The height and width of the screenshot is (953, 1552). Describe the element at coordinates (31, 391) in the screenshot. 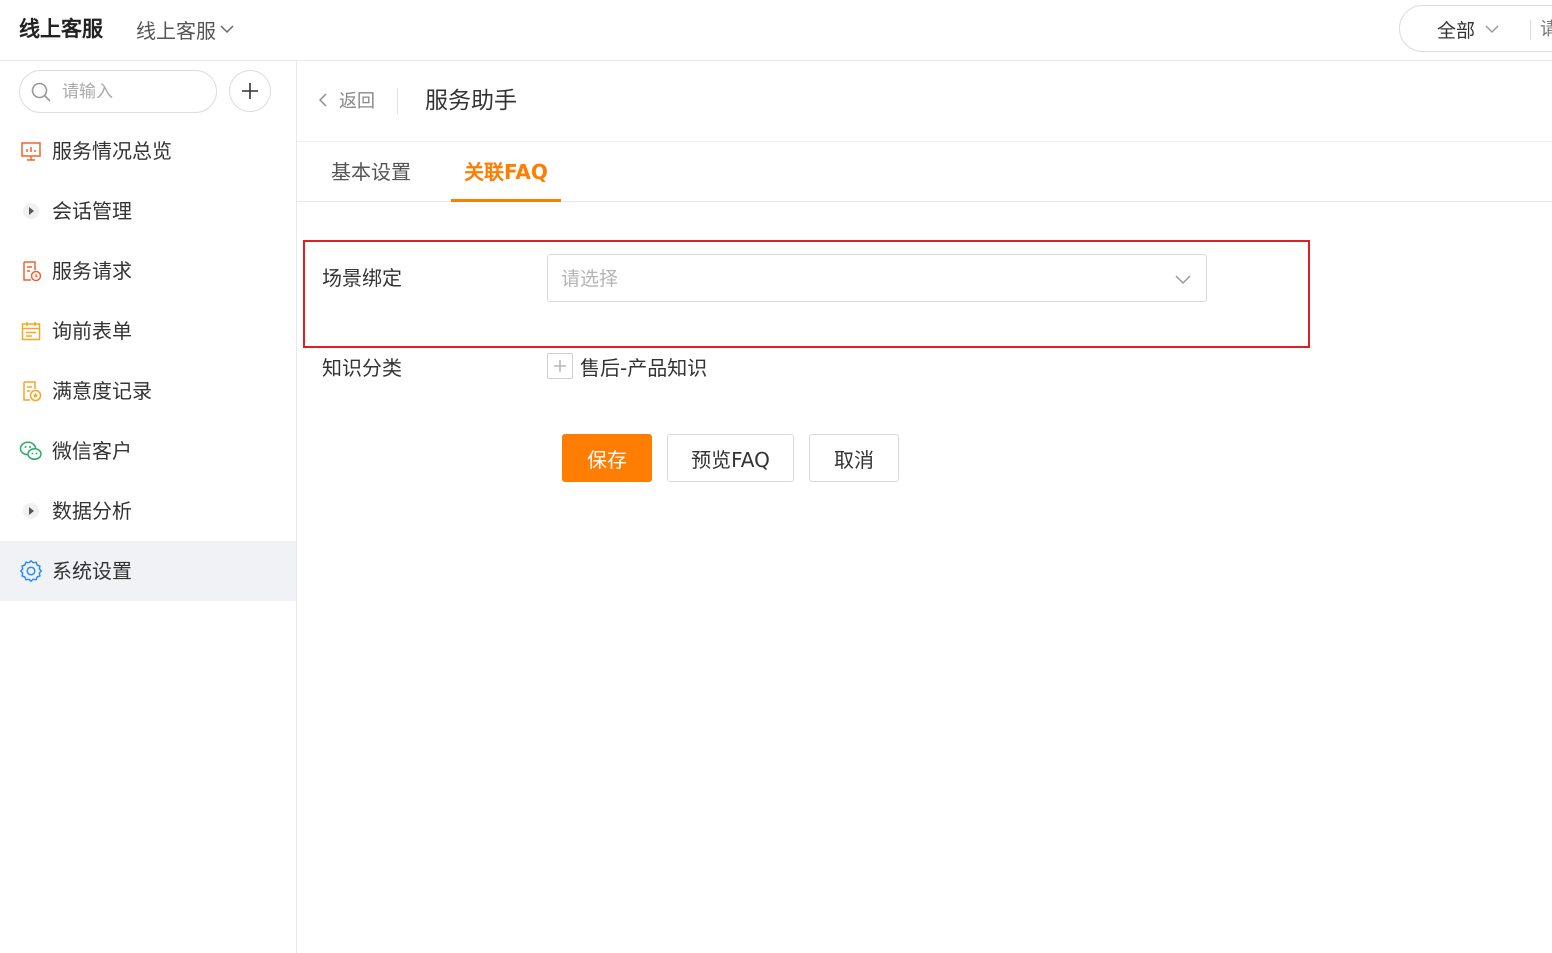

I see `satisfaction-record-icon` at that location.